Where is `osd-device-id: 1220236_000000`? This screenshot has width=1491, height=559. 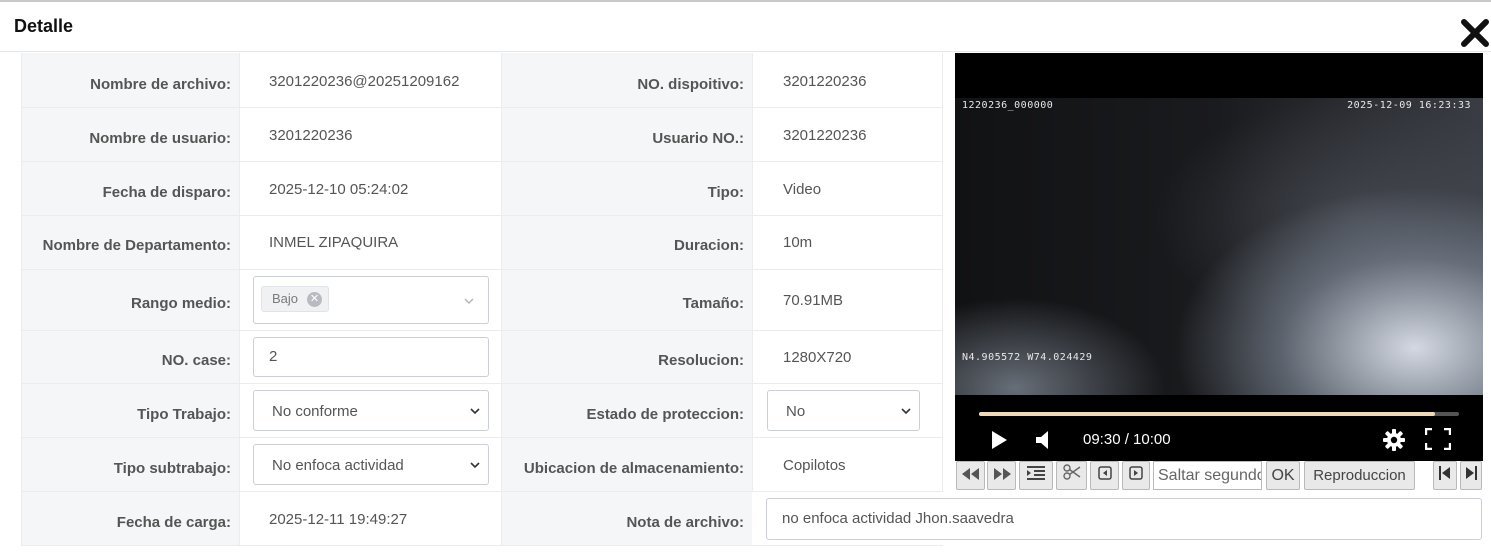
osd-device-id: 1220236_000000 is located at coordinates (1008, 105).